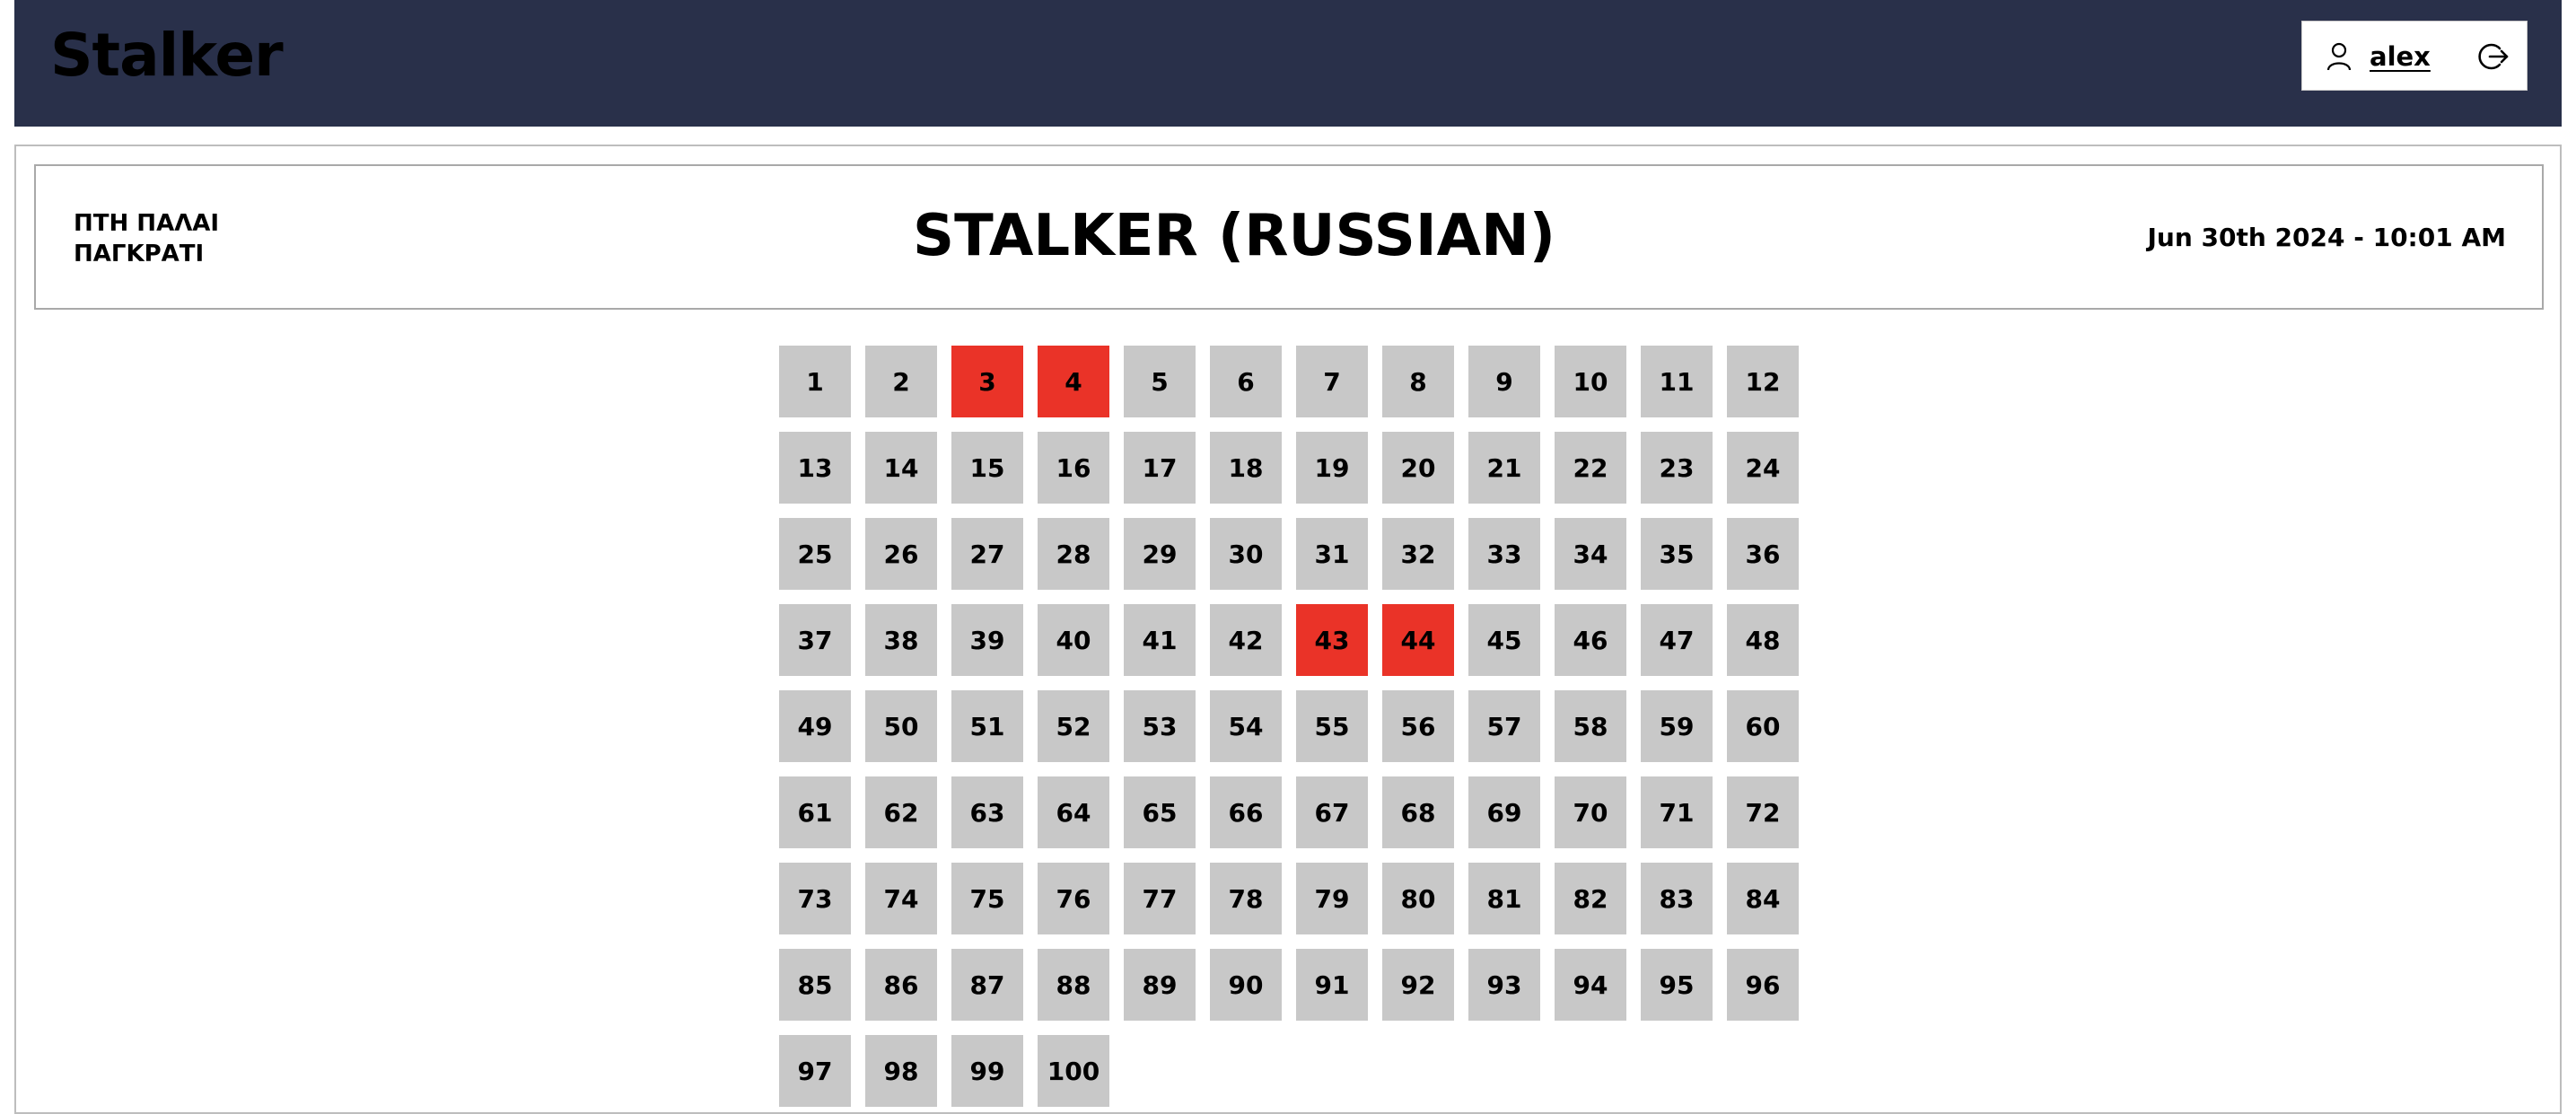 The width and height of the screenshot is (2576, 1114). What do you see at coordinates (901, 1071) in the screenshot?
I see `seat-98: 98` at bounding box center [901, 1071].